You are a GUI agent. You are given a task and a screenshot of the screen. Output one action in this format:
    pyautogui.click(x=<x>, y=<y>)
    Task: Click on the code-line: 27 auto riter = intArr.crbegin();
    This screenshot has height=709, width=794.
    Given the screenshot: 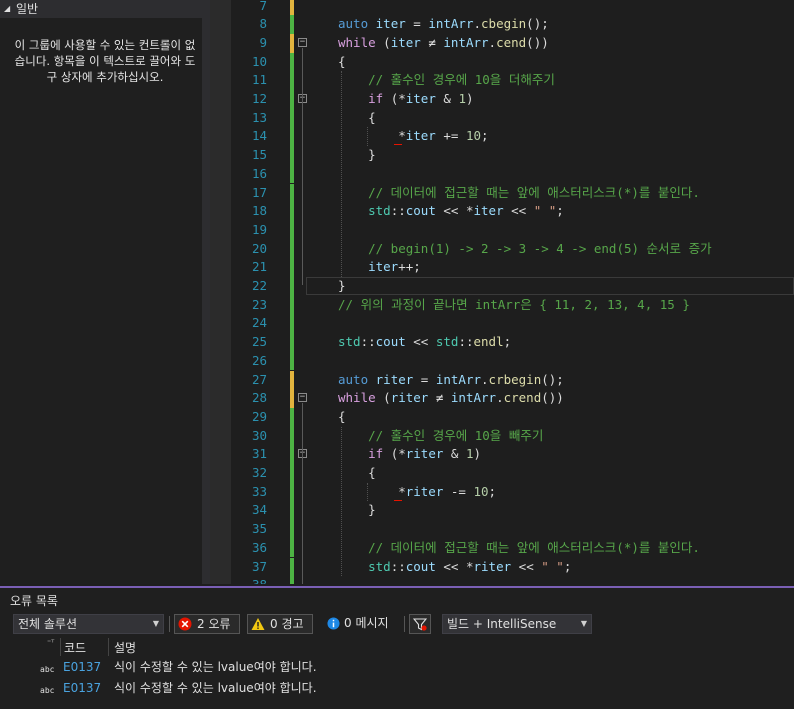 What is the action you would take?
    pyautogui.click(x=512, y=380)
    